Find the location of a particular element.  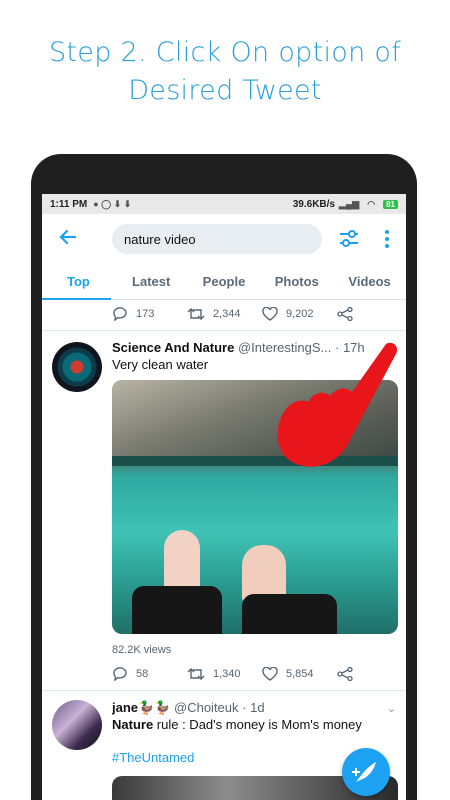

hashtag-link: #TheUntamed is located at coordinates (153, 757).